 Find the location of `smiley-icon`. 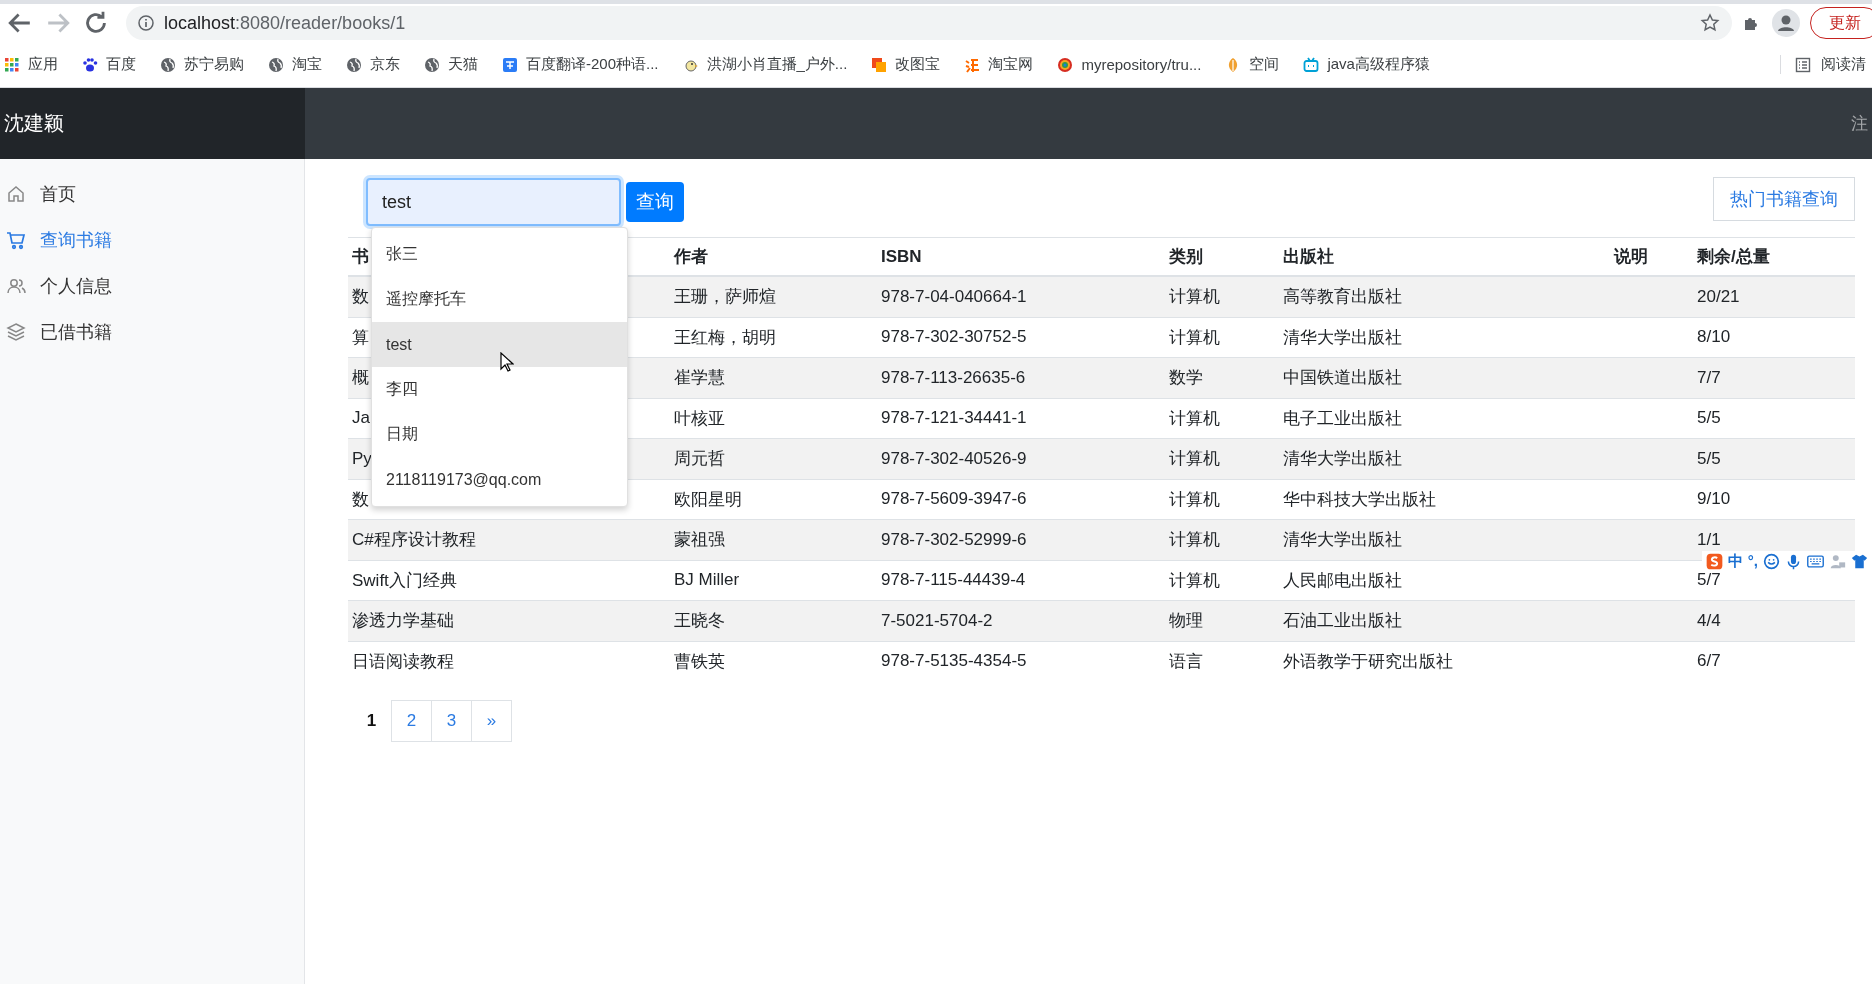

smiley-icon is located at coordinates (1771, 561).